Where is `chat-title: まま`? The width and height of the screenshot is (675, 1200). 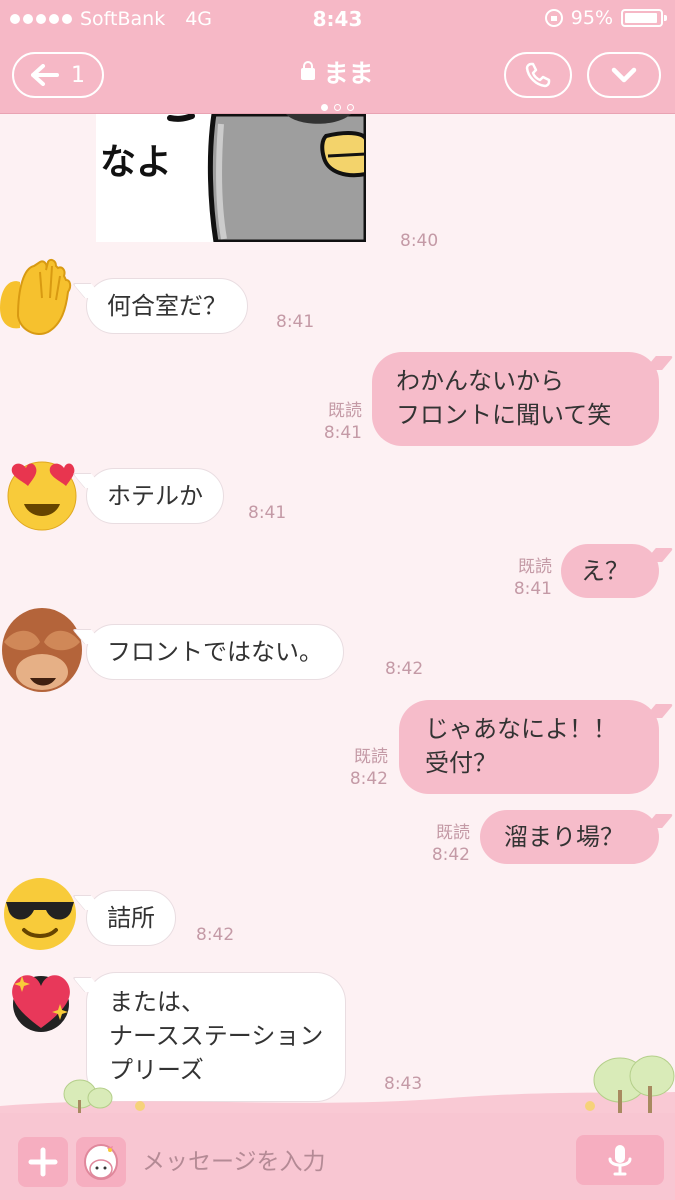
chat-title: まま is located at coordinates (348, 73).